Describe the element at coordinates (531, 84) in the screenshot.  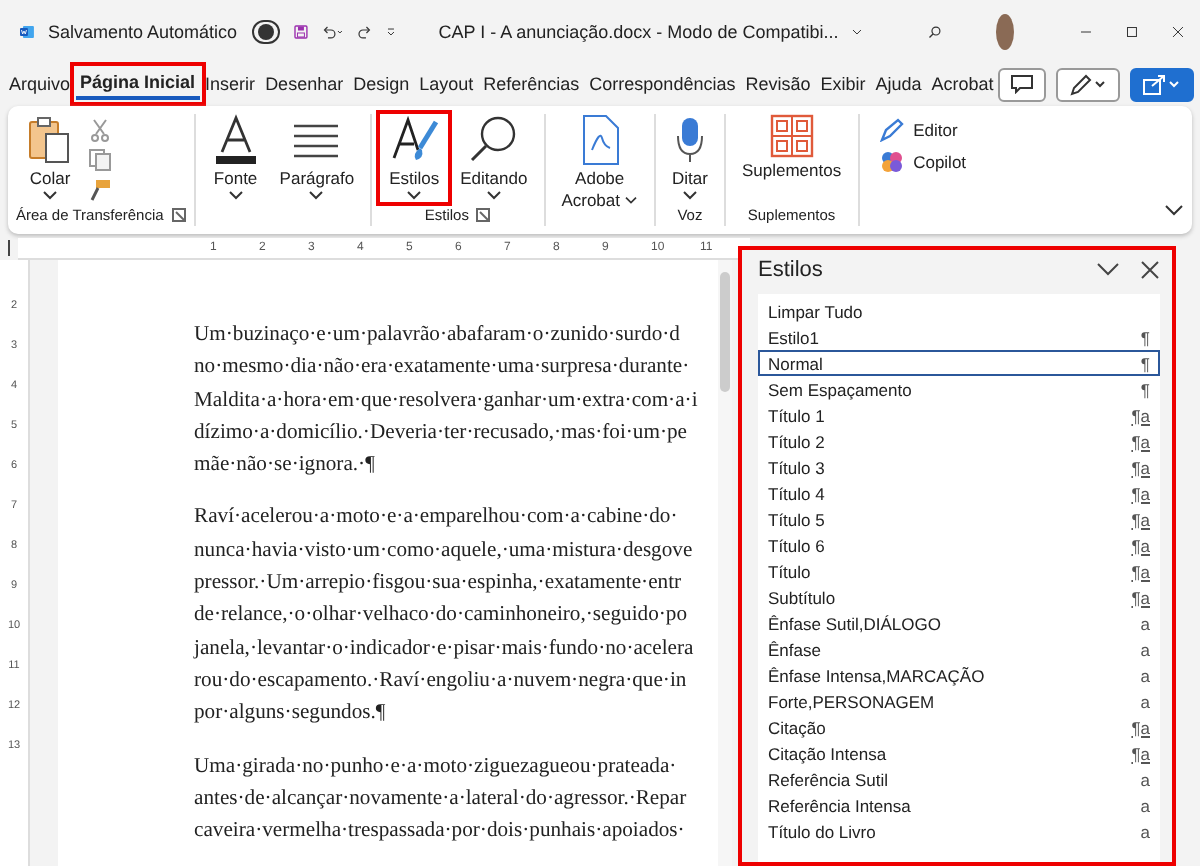
I see `ribbon-tab: Referências` at that location.